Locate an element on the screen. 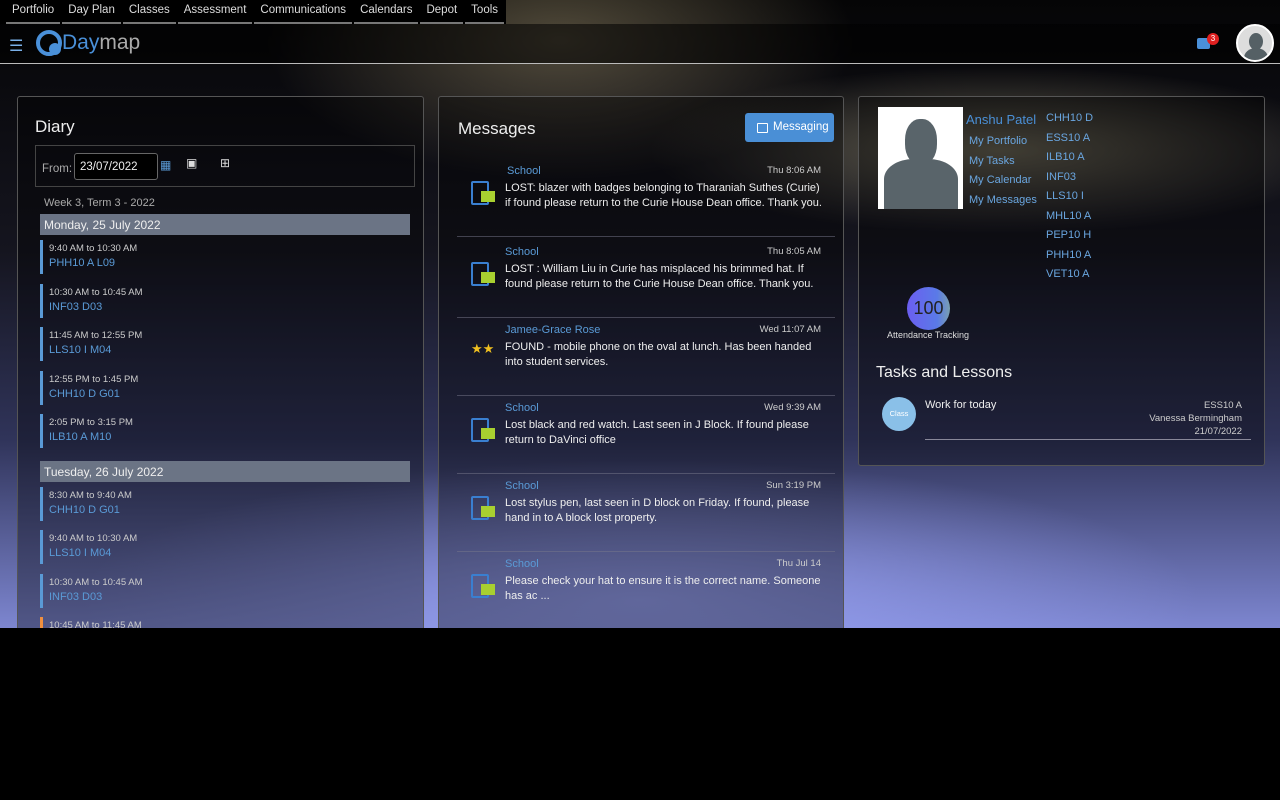  from-label: From: is located at coordinates (57, 169).